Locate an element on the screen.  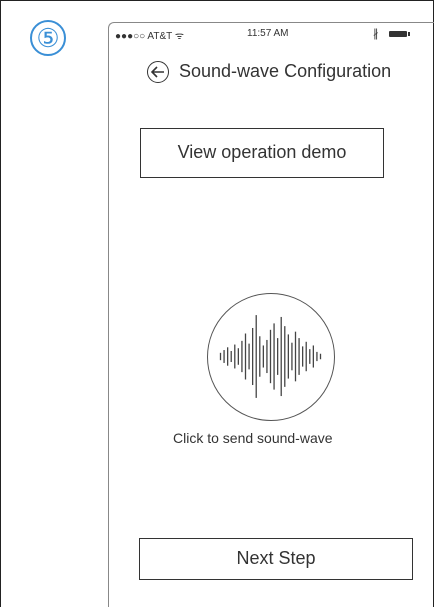
status-time: 11:57 AM is located at coordinates (268, 33).